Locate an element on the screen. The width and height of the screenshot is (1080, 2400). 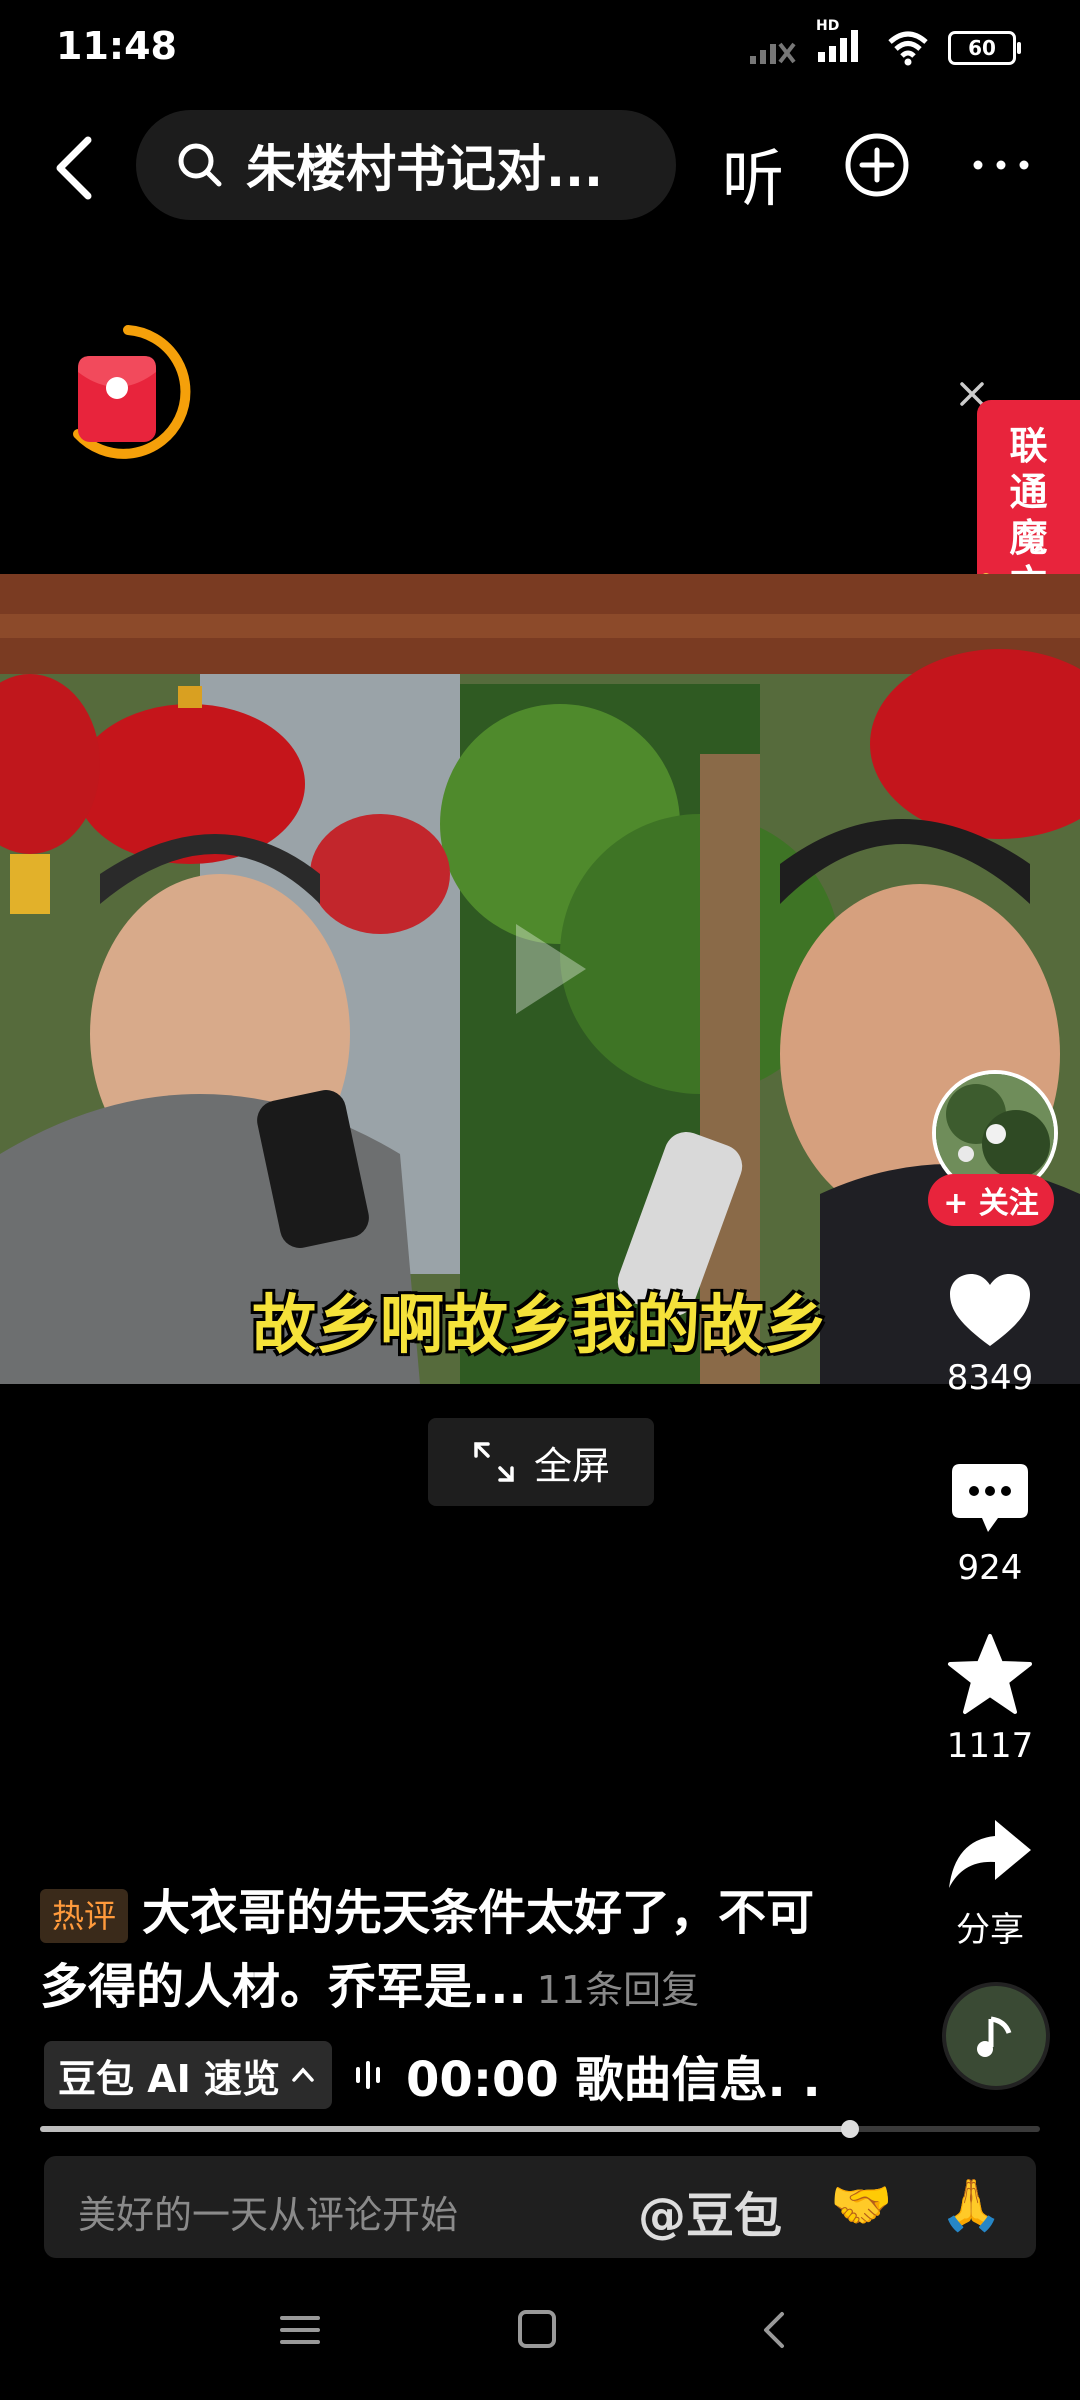
chevron-up-icon is located at coordinates (303, 2074).